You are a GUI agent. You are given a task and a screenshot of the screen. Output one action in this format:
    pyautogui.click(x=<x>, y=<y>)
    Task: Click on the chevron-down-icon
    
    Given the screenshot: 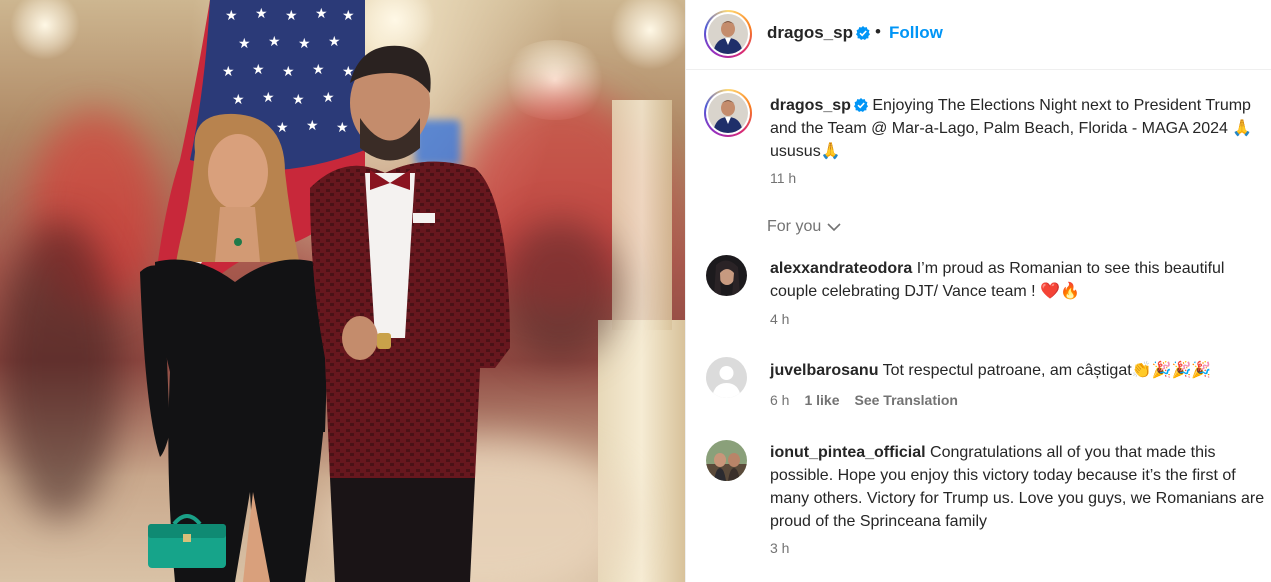 What is the action you would take?
    pyautogui.click(x=834, y=226)
    